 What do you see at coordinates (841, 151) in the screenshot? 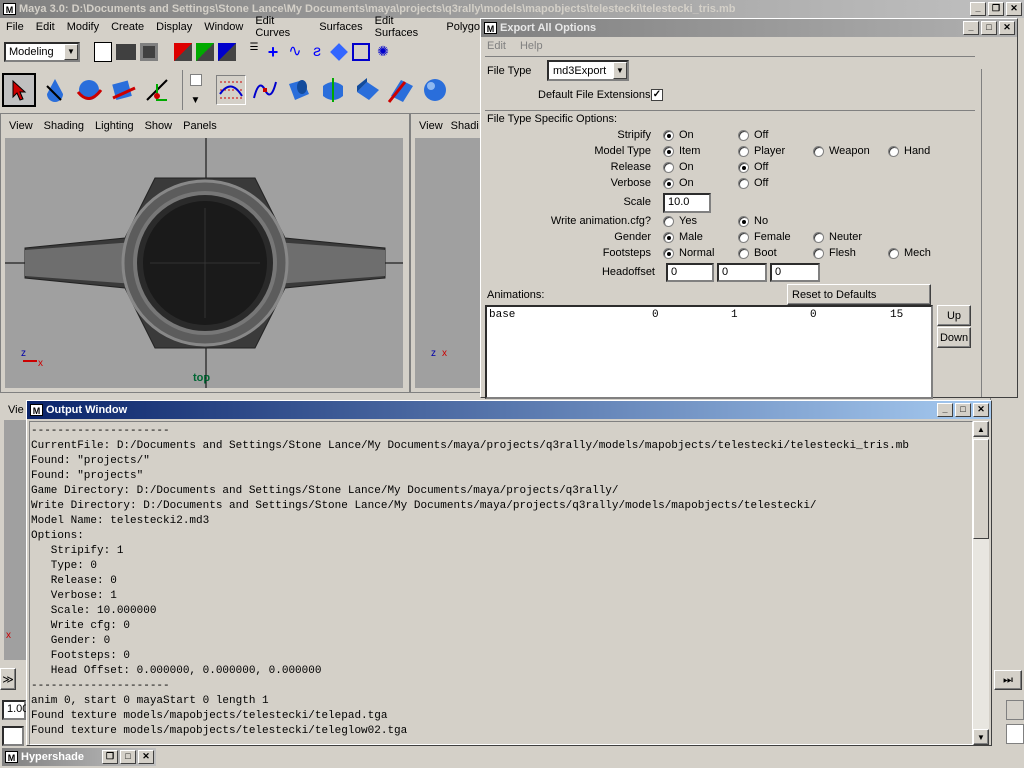
I see `model-type-weapon-radio: Weapon` at bounding box center [841, 151].